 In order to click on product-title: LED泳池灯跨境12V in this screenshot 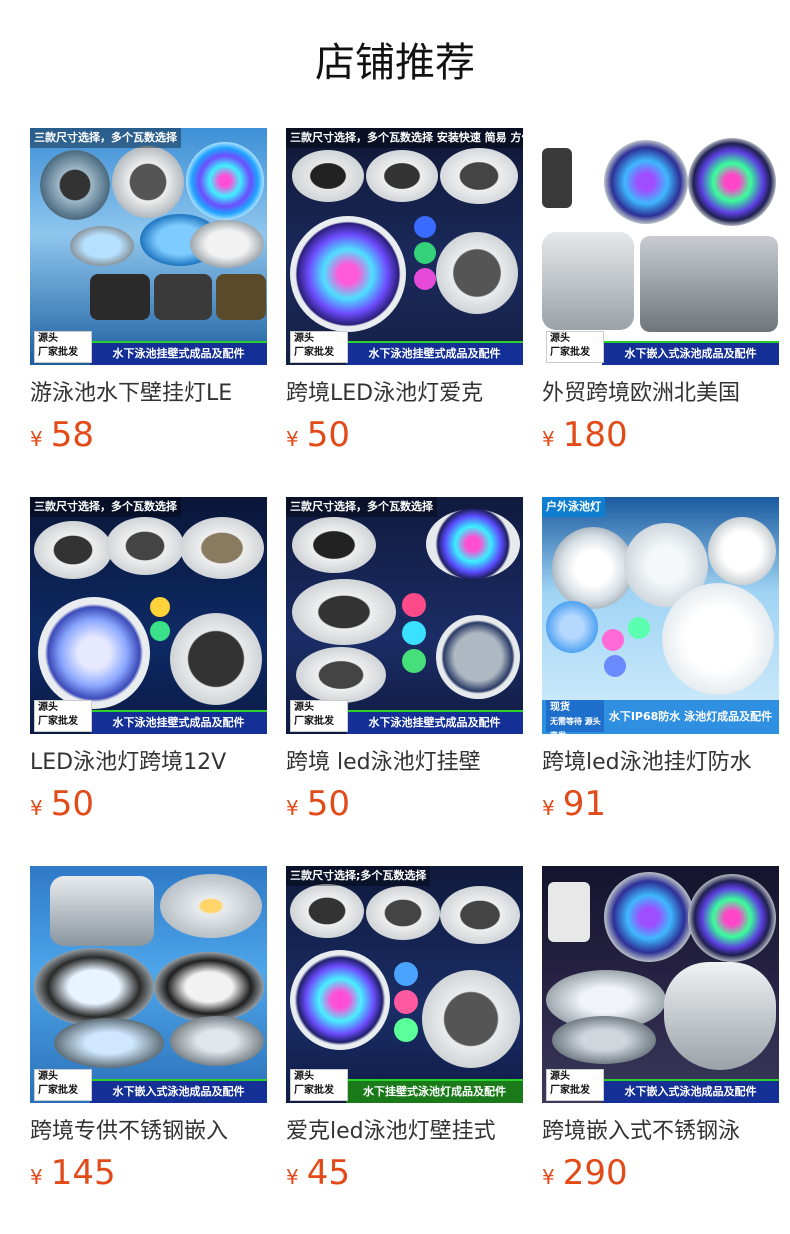, I will do `click(148, 763)`.